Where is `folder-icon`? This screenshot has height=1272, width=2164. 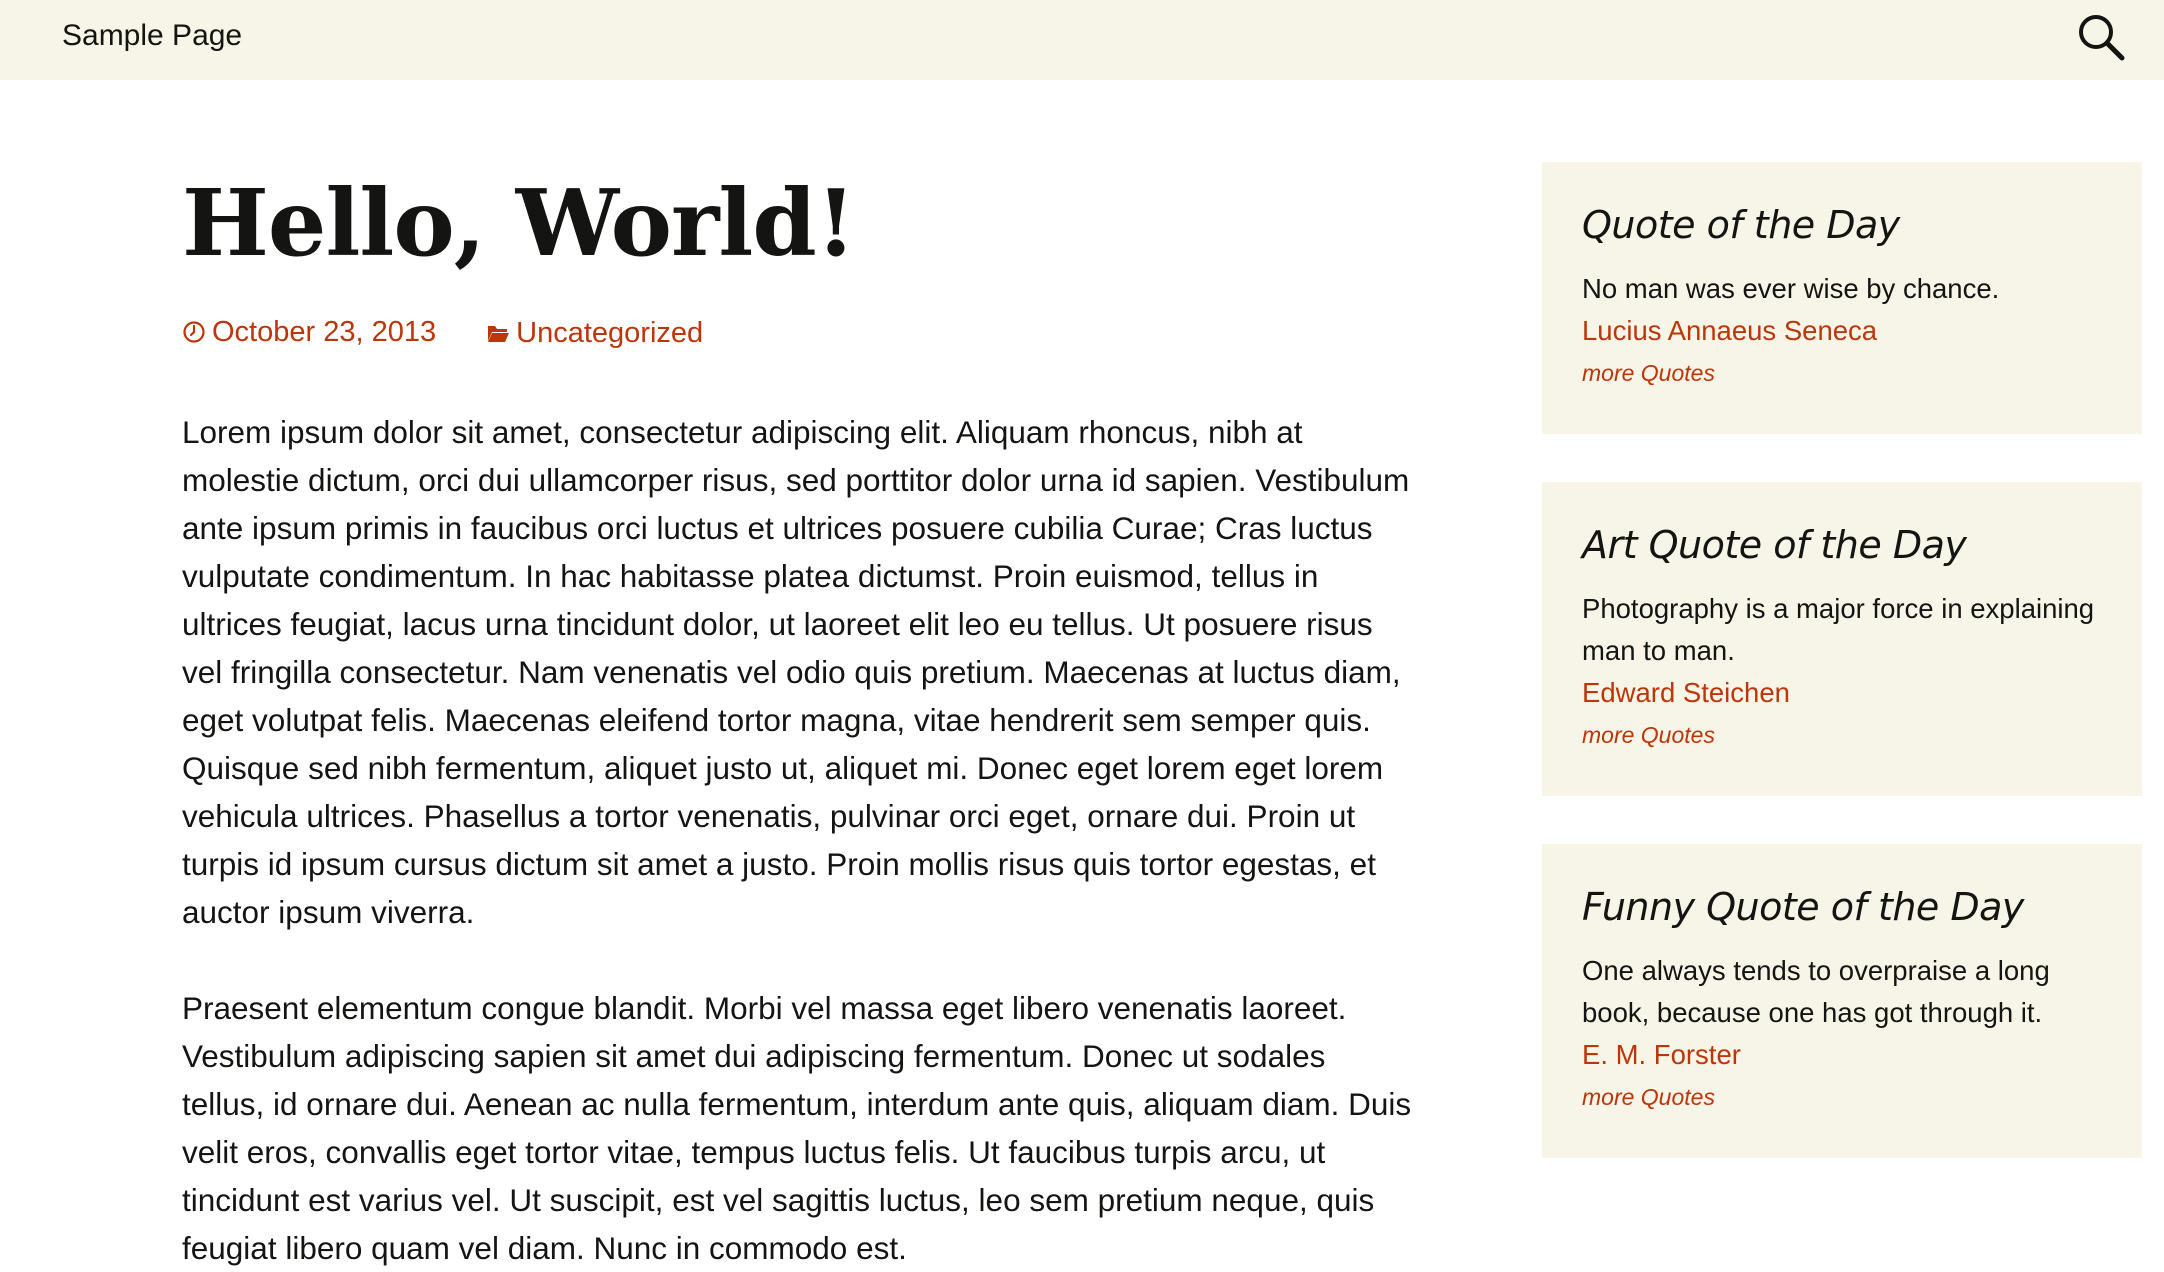 folder-icon is located at coordinates (499, 334).